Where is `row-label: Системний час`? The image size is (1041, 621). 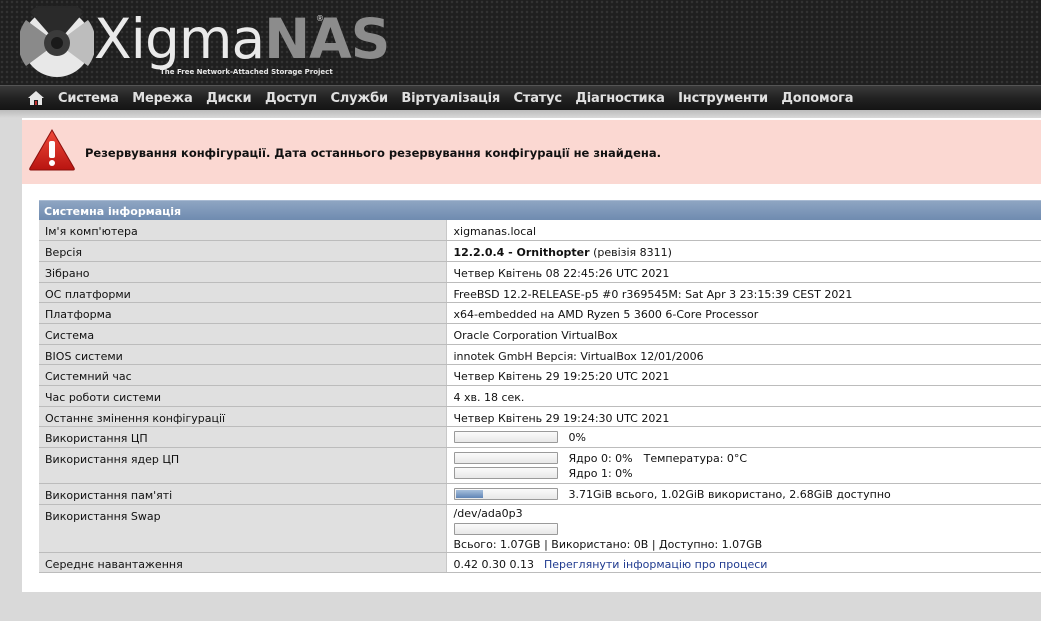 row-label: Системний час is located at coordinates (243, 375).